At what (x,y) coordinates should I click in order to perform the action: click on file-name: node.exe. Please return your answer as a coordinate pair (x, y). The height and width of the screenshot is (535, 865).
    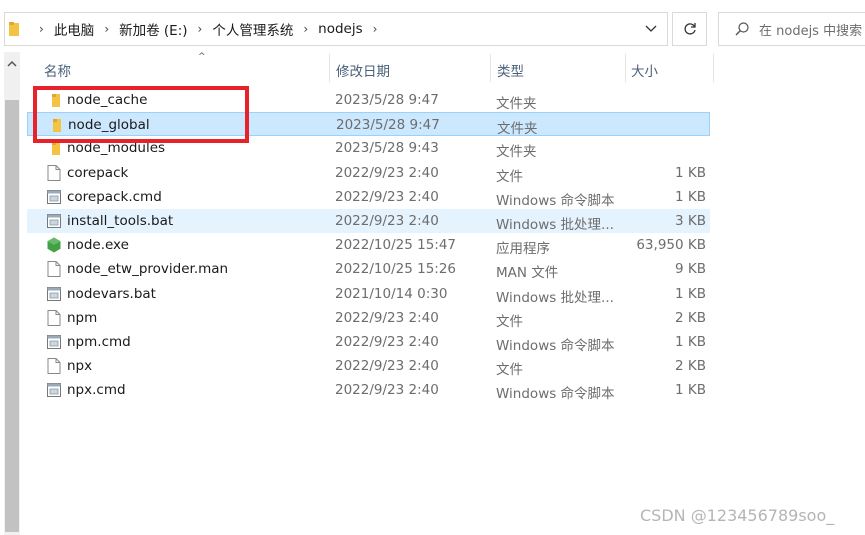
    Looking at the image, I should click on (98, 245).